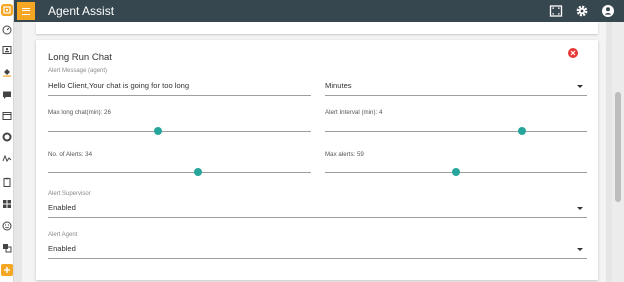 The width and height of the screenshot is (624, 282). What do you see at coordinates (338, 85) in the screenshot?
I see `unit-select-value: Minutes` at bounding box center [338, 85].